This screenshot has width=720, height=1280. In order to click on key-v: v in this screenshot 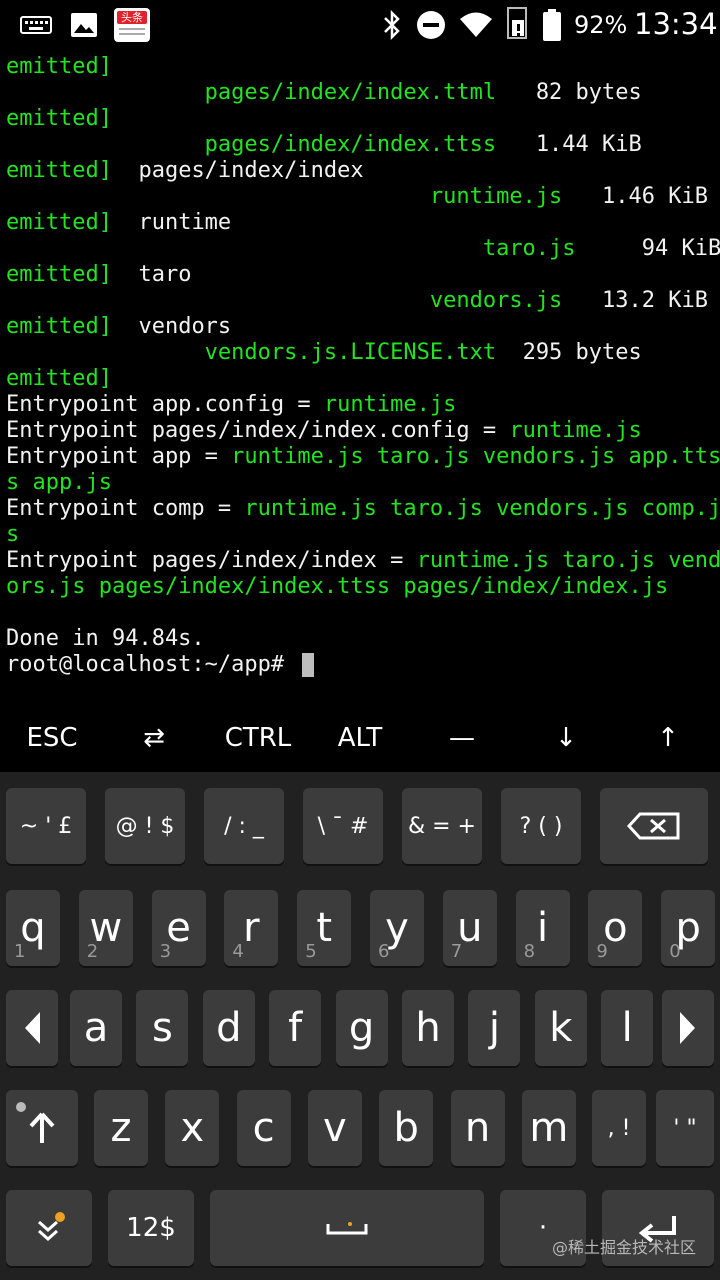, I will do `click(334, 1128)`.